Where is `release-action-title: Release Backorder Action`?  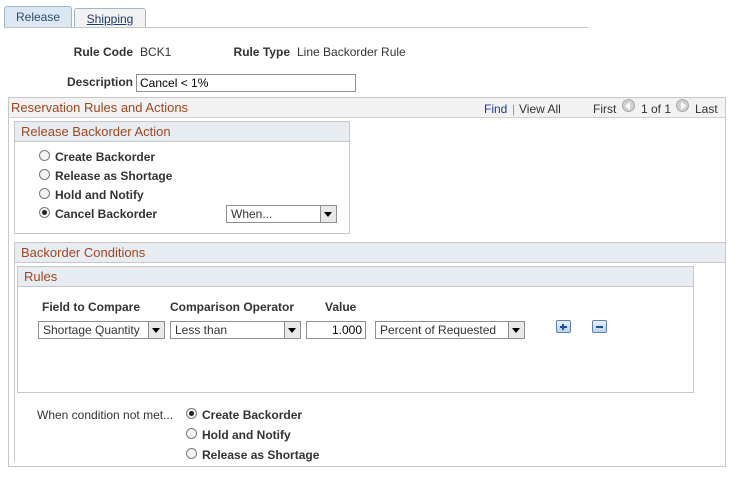 release-action-title: Release Backorder Action is located at coordinates (96, 131).